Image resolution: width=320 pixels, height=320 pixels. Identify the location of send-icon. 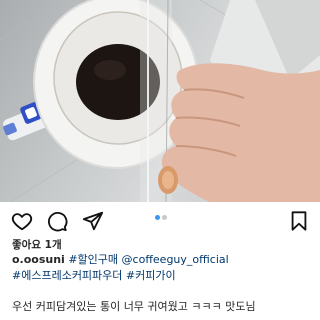
(93, 221).